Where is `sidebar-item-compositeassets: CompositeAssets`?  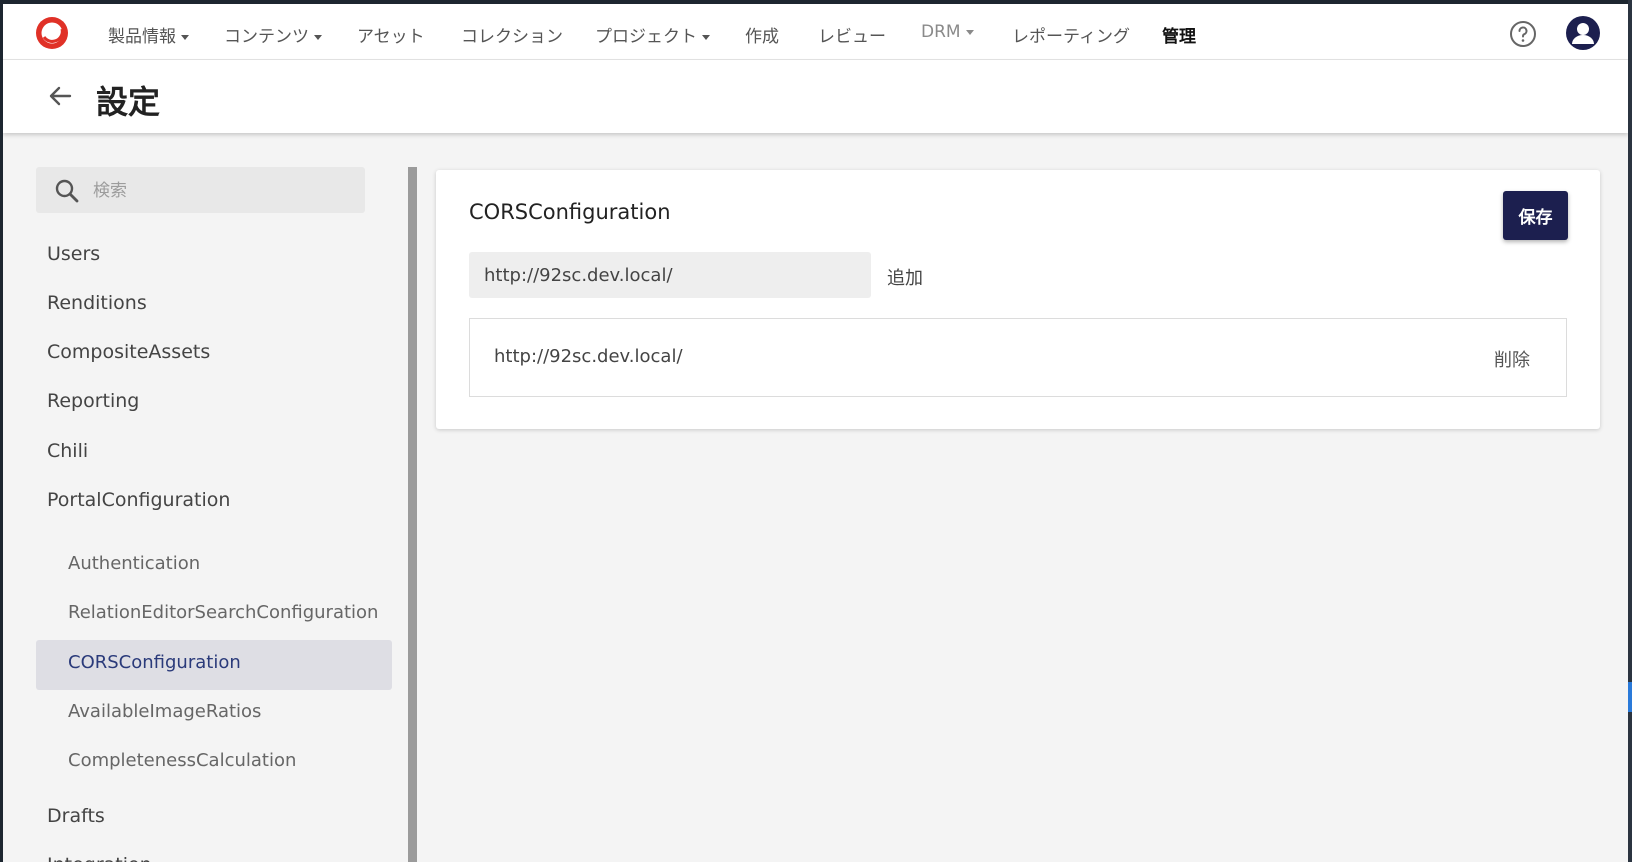 sidebar-item-compositeassets: CompositeAssets is located at coordinates (128, 352).